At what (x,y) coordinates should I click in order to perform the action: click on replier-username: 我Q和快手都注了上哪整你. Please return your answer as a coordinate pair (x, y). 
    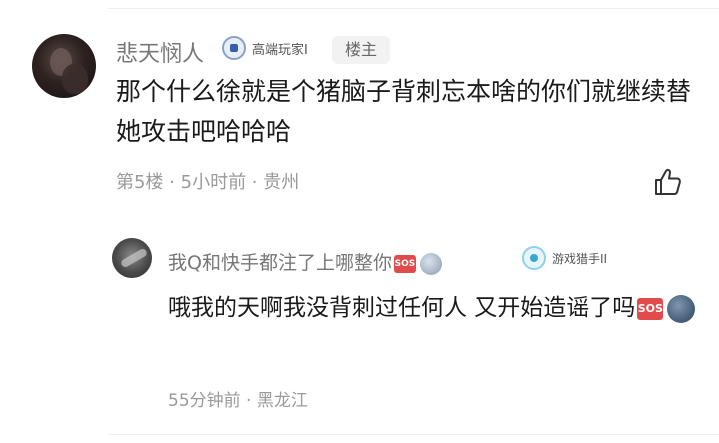
    Looking at the image, I should click on (280, 263).